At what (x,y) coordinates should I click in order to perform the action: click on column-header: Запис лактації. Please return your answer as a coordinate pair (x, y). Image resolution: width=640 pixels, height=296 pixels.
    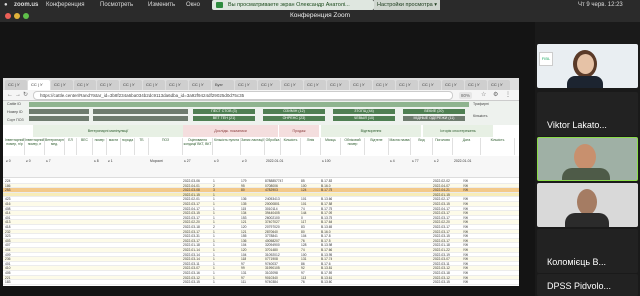
    Looking at the image, I should click on (253, 146).